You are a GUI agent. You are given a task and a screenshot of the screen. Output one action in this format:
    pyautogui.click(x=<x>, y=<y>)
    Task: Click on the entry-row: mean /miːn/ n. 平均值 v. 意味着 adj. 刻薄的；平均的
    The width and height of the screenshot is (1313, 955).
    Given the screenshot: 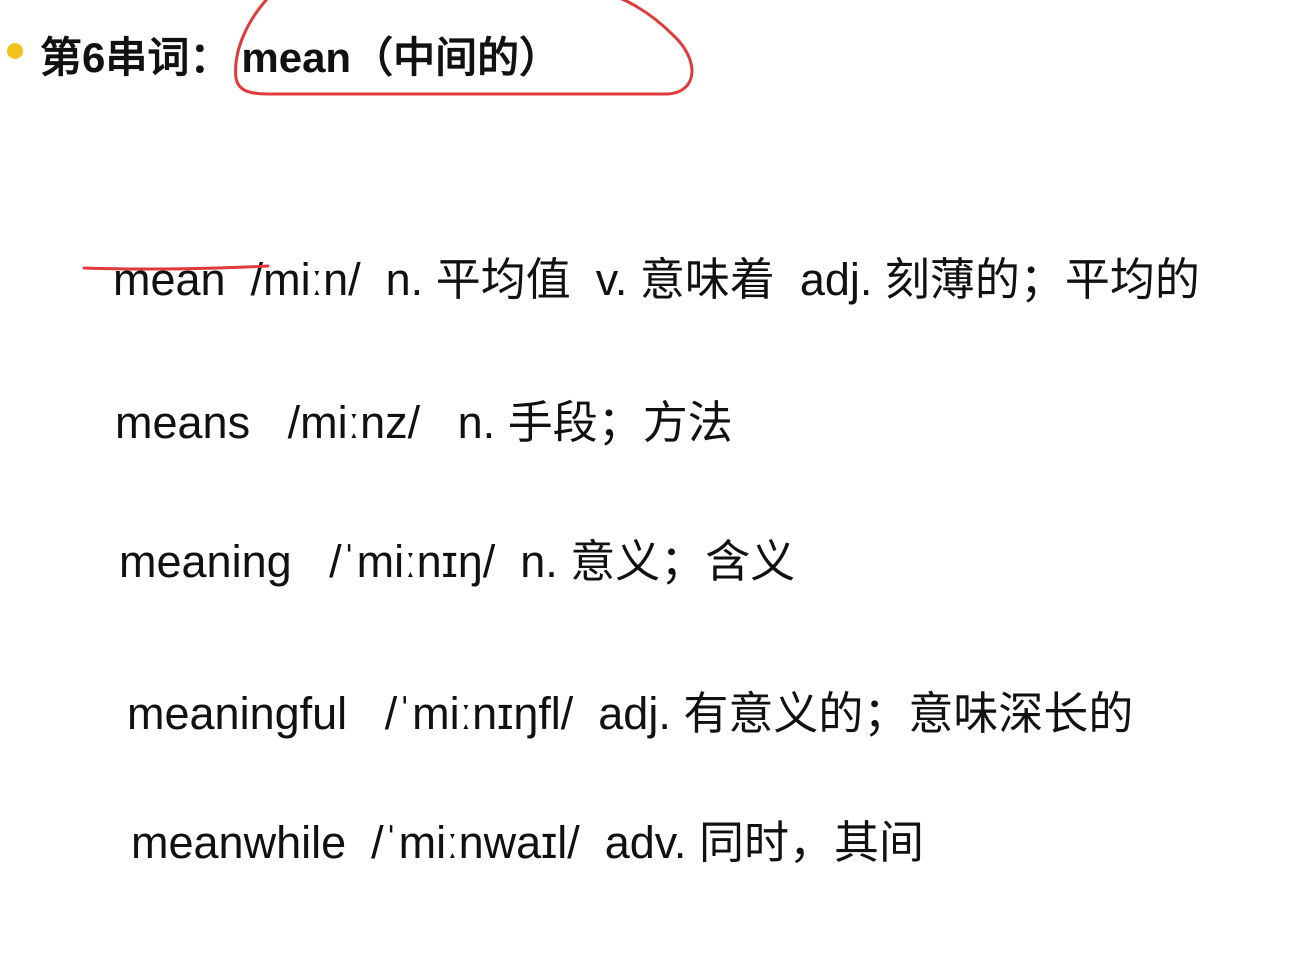 What is the action you would take?
    pyautogui.click(x=644, y=257)
    